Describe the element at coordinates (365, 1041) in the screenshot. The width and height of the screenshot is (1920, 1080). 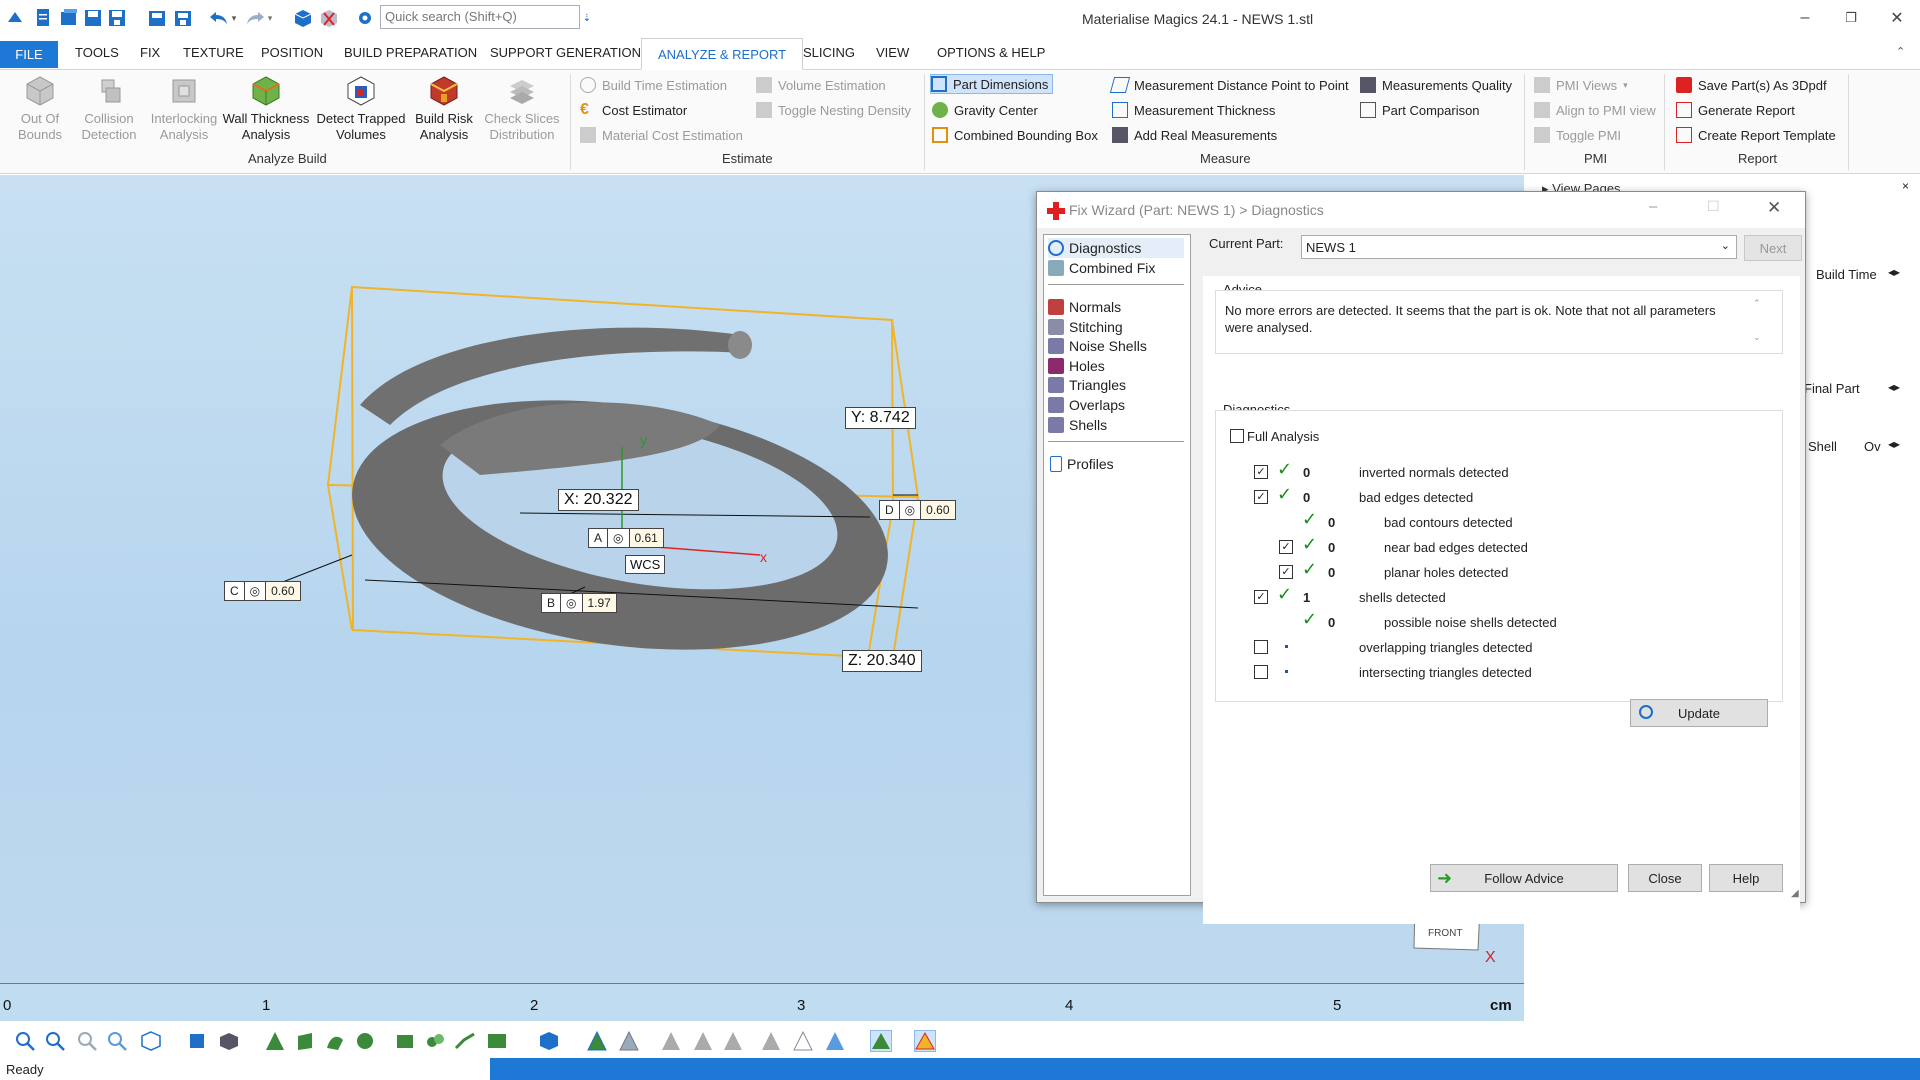
I see `select-shell-icon` at that location.